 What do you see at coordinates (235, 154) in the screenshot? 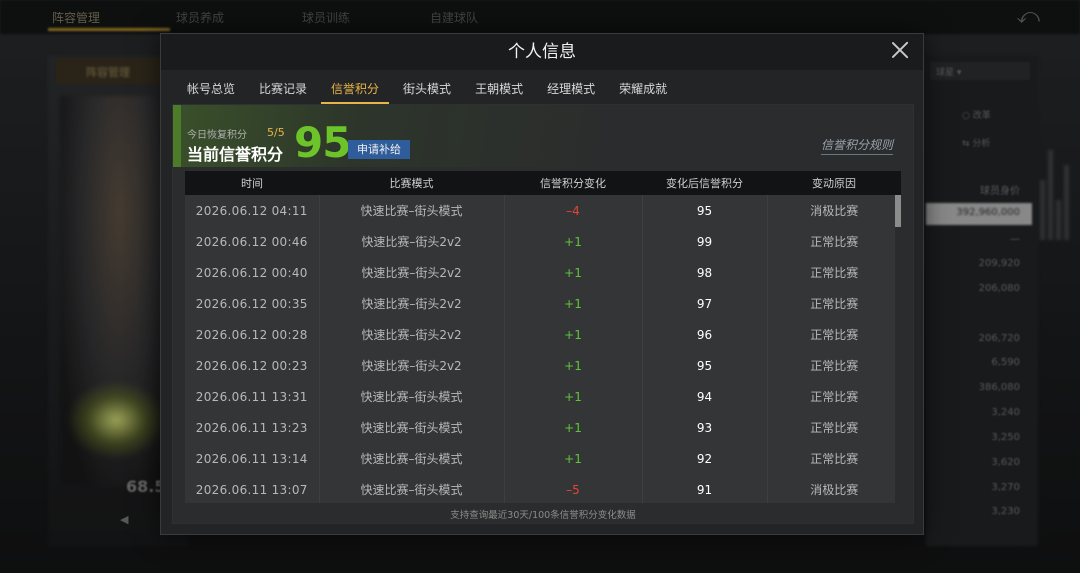
I see `current-credit-label: 当前信誉积分` at bounding box center [235, 154].